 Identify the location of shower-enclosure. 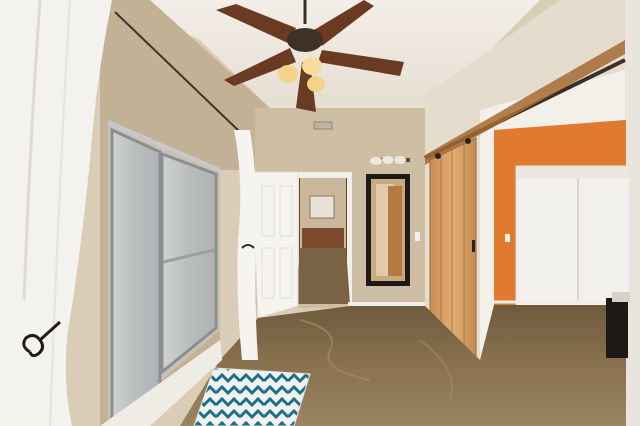
(161, 273).